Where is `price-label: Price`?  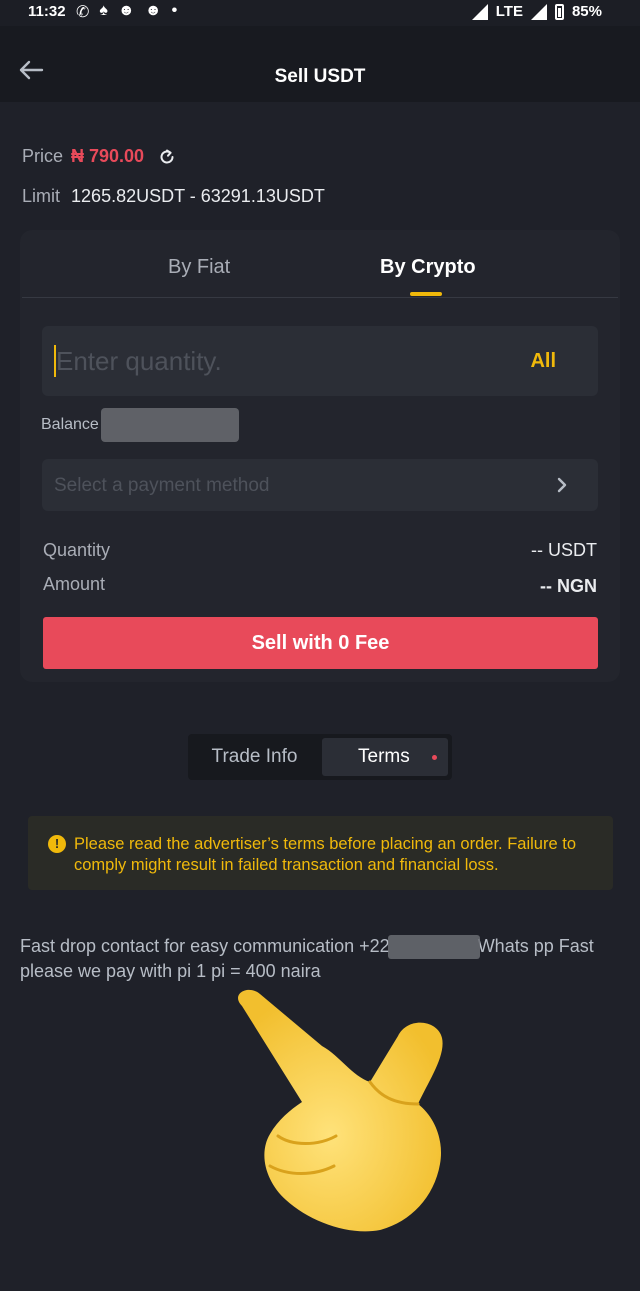 price-label: Price is located at coordinates (43, 156).